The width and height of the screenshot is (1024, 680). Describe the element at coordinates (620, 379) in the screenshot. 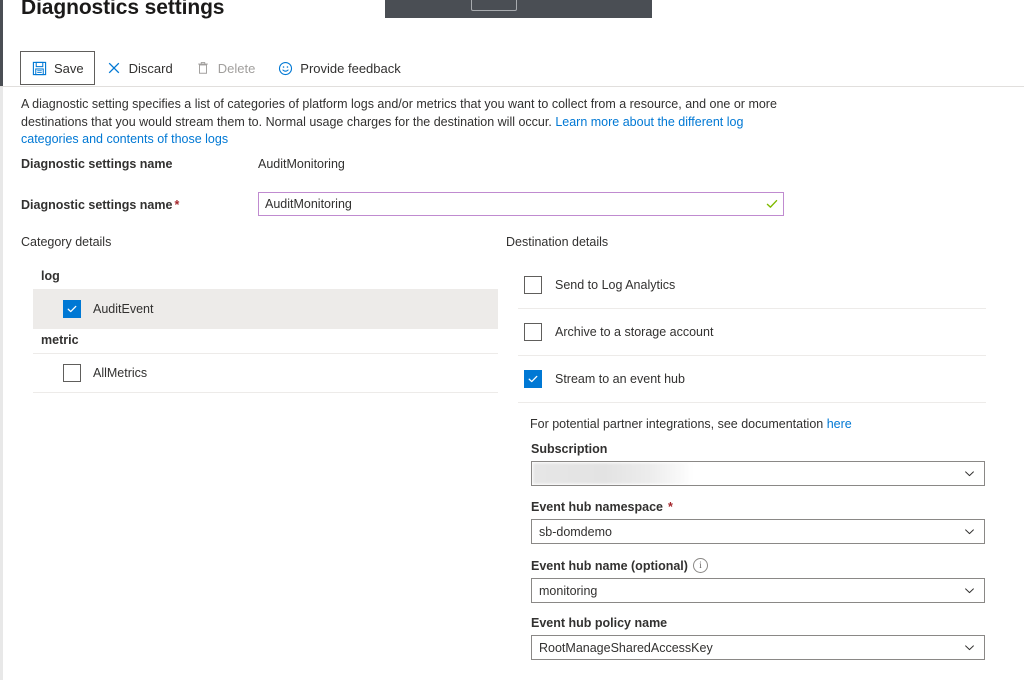

I see `destination-label-event-hub: Stream to an event hub` at that location.